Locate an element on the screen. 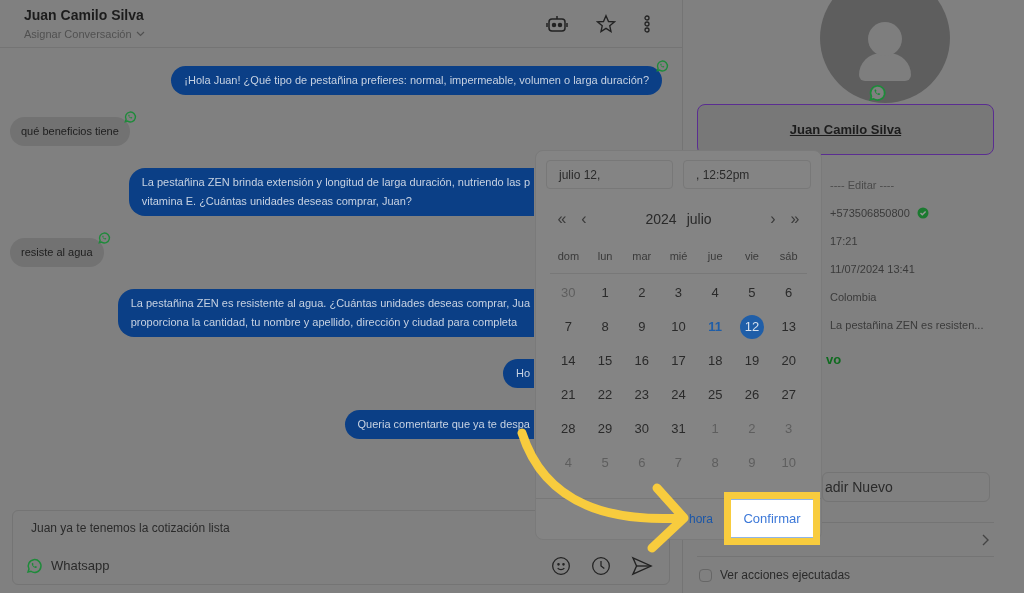 This screenshot has width=1024, height=593. outgoing-message: La pestañina ZEN es resistente al agua. ¿Cuántas unidades deseas comprar, Jua proporciona la cantidad, tu nombre y apellido, dirección y ciudad para completa is located at coordinates (325, 313).